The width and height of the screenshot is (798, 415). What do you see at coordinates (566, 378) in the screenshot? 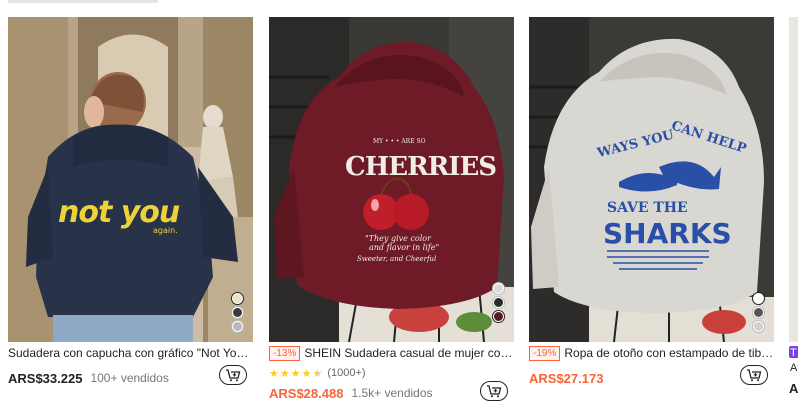
I see `product-price: ARS$27.173` at bounding box center [566, 378].